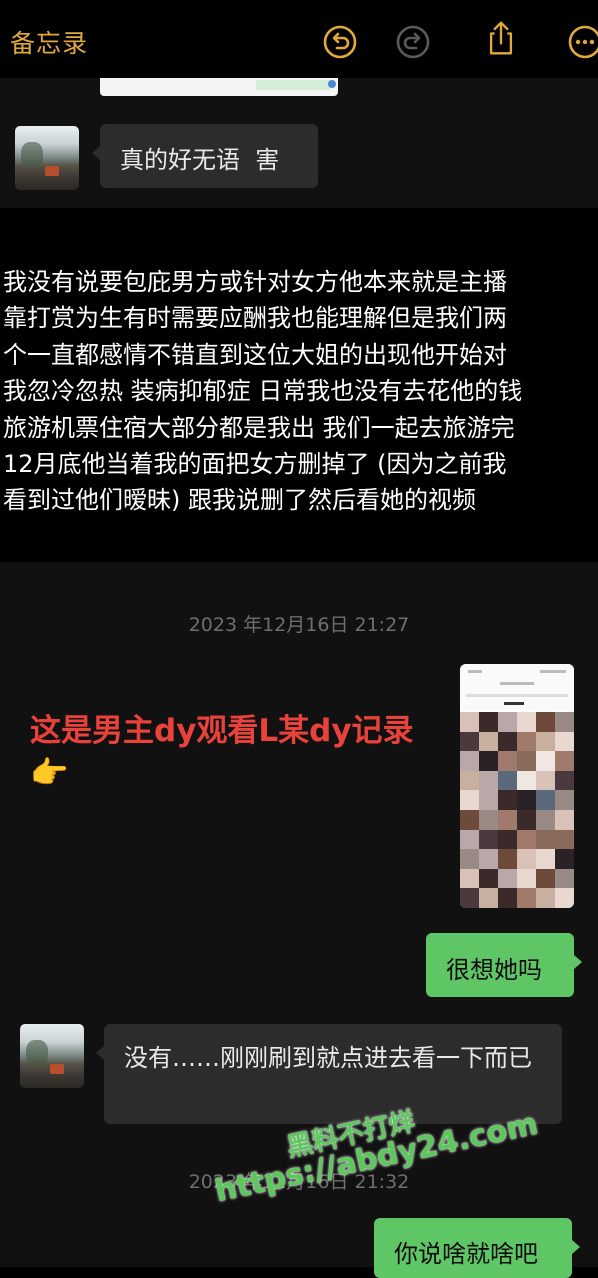  Describe the element at coordinates (466, 1254) in the screenshot. I see `message-text: 你说啥就啥吧` at that location.